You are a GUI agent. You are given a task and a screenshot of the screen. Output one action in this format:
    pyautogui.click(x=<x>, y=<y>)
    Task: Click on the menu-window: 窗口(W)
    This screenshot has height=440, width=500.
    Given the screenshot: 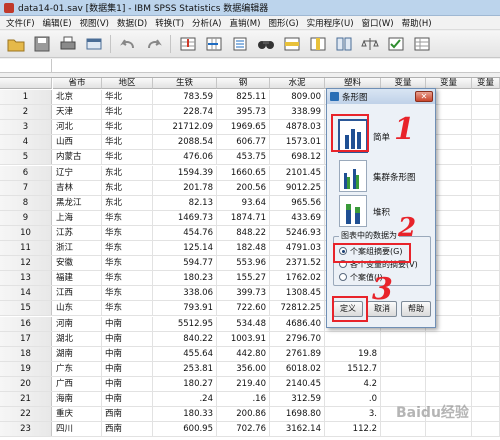 What is the action you would take?
    pyautogui.click(x=378, y=23)
    